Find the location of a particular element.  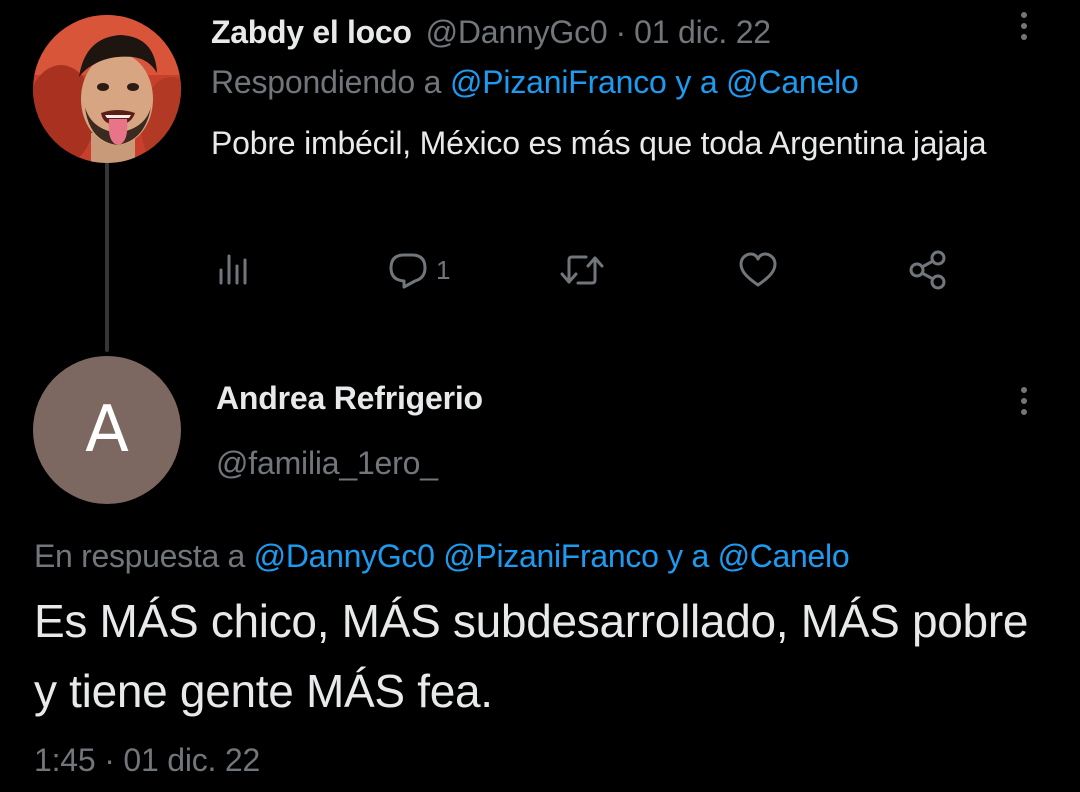

tweet-time: 1:45 is located at coordinates (65, 760).